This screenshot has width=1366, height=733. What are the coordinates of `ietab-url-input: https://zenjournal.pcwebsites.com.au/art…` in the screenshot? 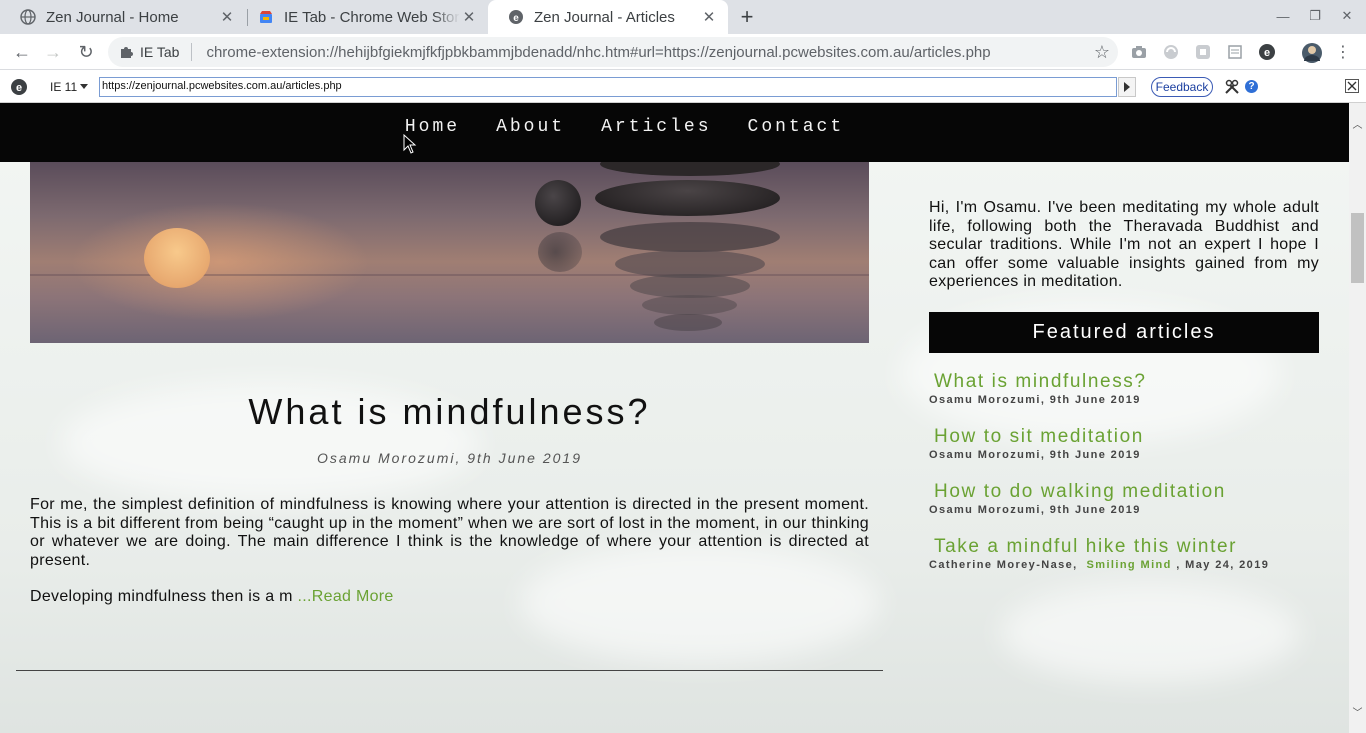 It's located at (608, 87).